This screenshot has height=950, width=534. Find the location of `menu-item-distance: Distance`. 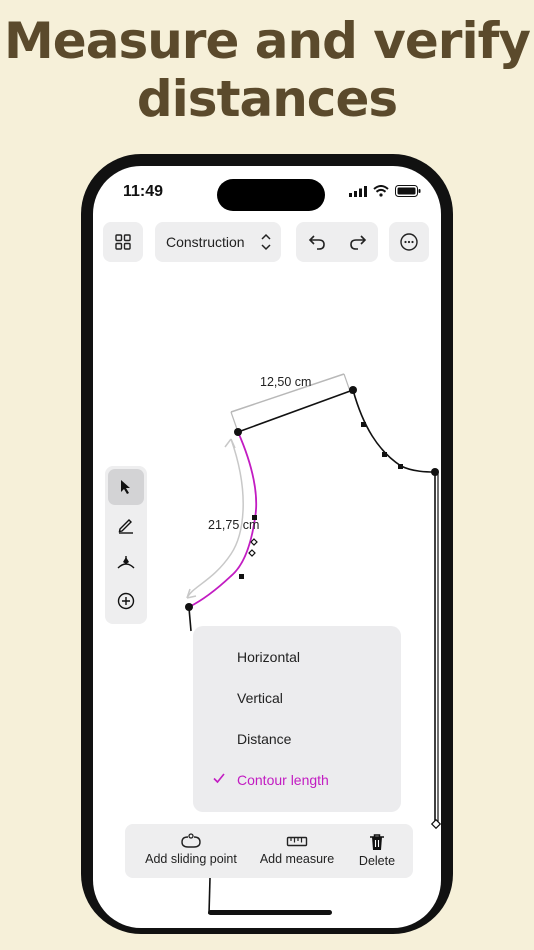

menu-item-distance: Distance is located at coordinates (297, 739).